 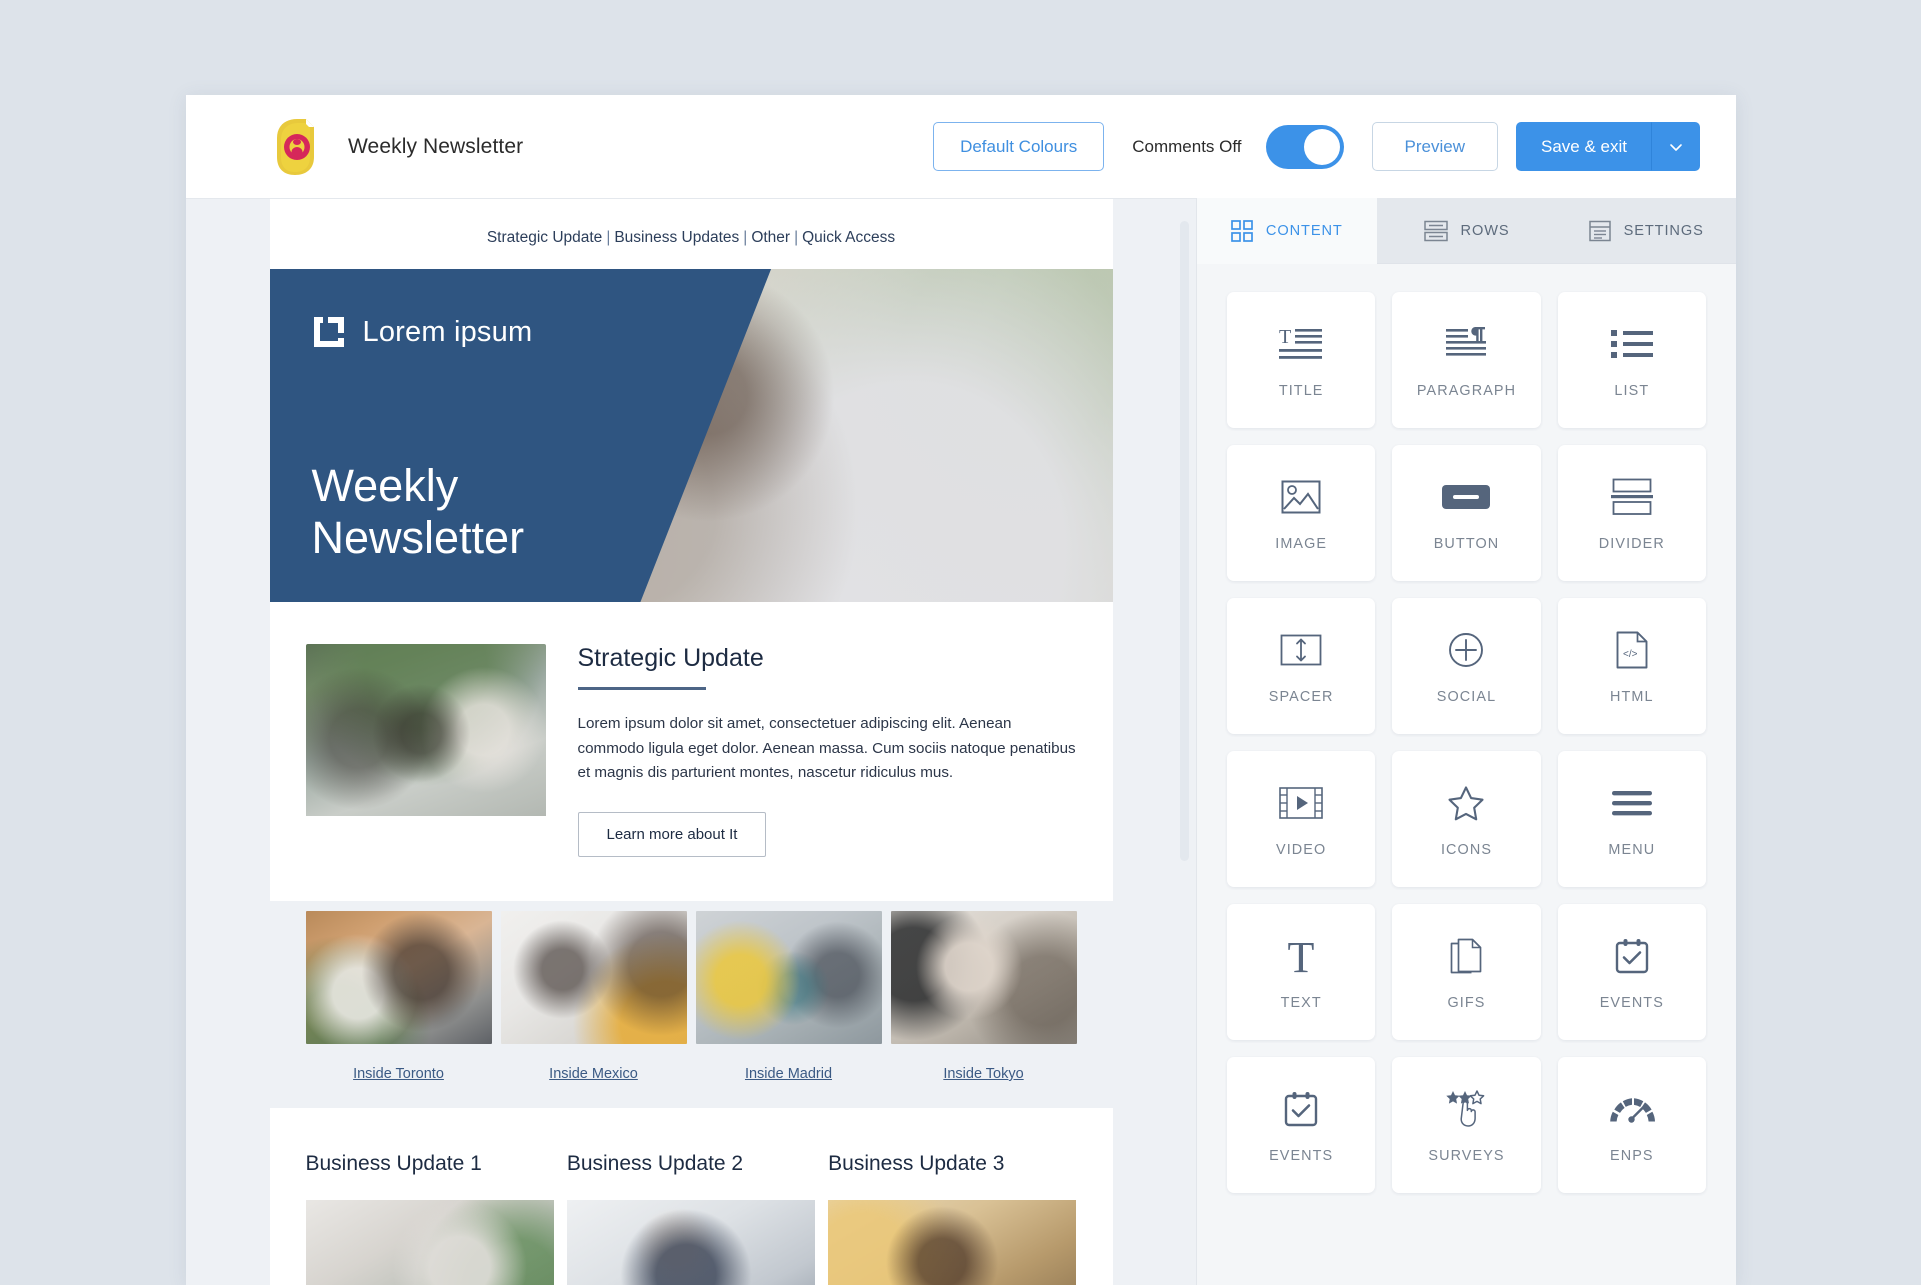 What do you see at coordinates (1301, 544) in the screenshot?
I see `content-block-label: IMAGE` at bounding box center [1301, 544].